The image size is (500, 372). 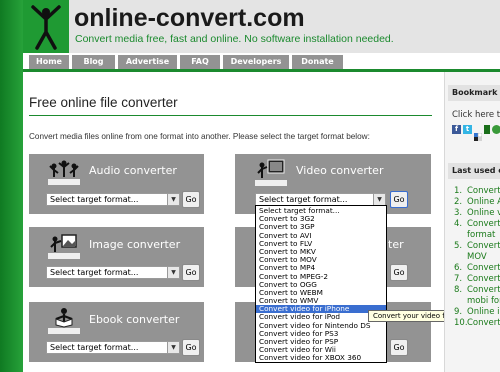 I want to click on last-used-item: 3.Online vi, so click(x=477, y=213).